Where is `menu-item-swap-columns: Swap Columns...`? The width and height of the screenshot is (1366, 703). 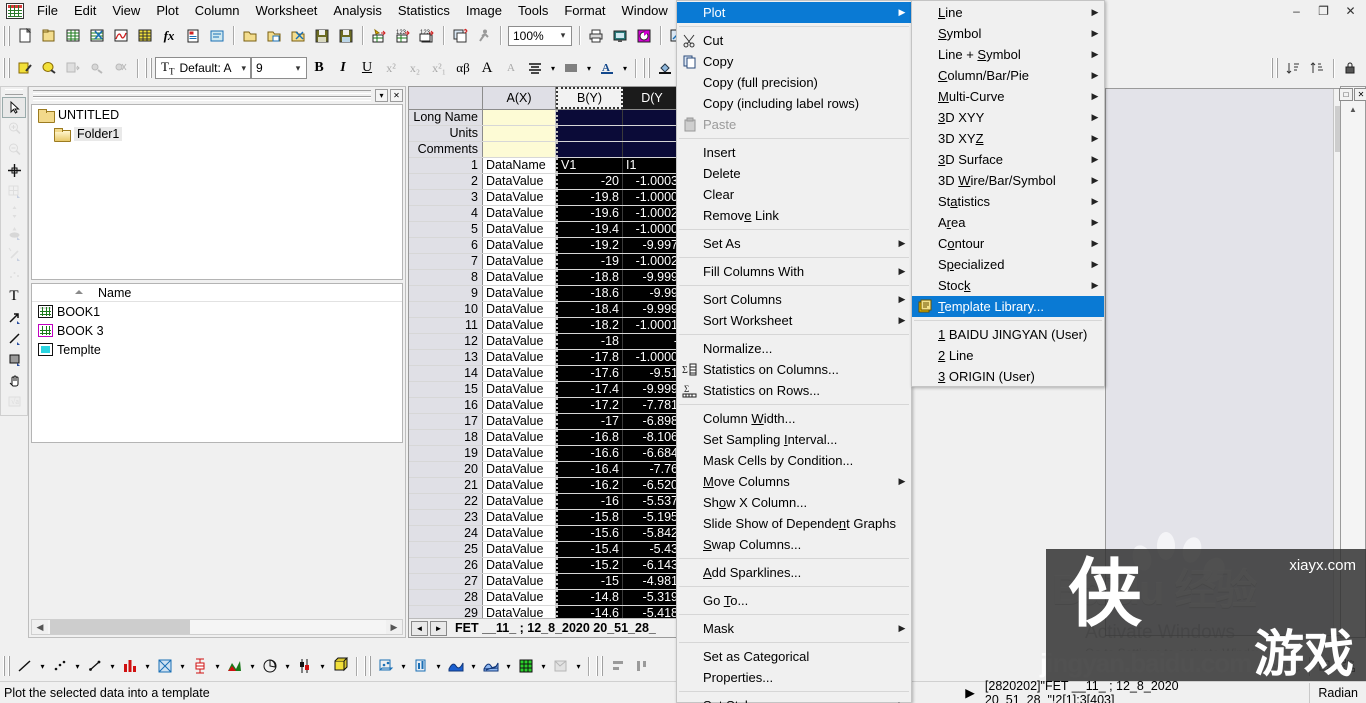
menu-item-swap-columns: Swap Columns... is located at coordinates (794, 544).